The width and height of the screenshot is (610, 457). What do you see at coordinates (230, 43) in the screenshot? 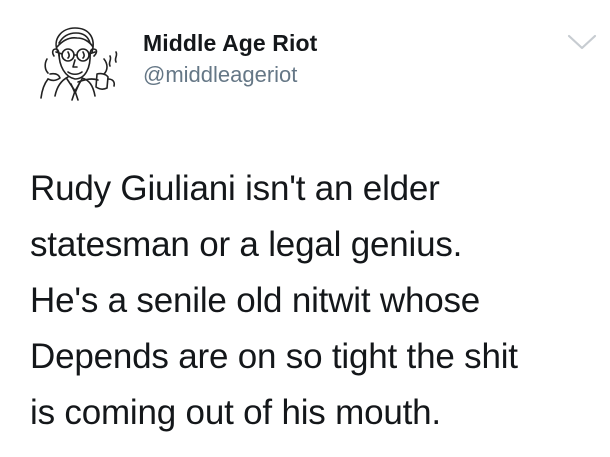
I see `display-name: Middle Age Riot` at bounding box center [230, 43].